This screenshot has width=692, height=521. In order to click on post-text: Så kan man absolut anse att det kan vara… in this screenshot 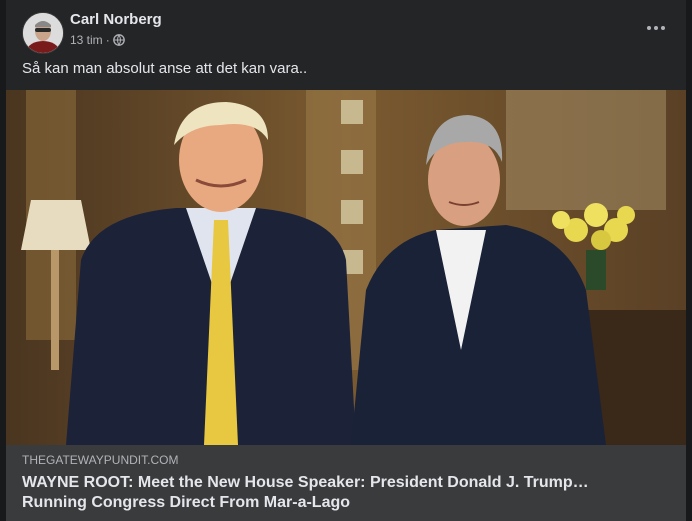, I will do `click(165, 68)`.